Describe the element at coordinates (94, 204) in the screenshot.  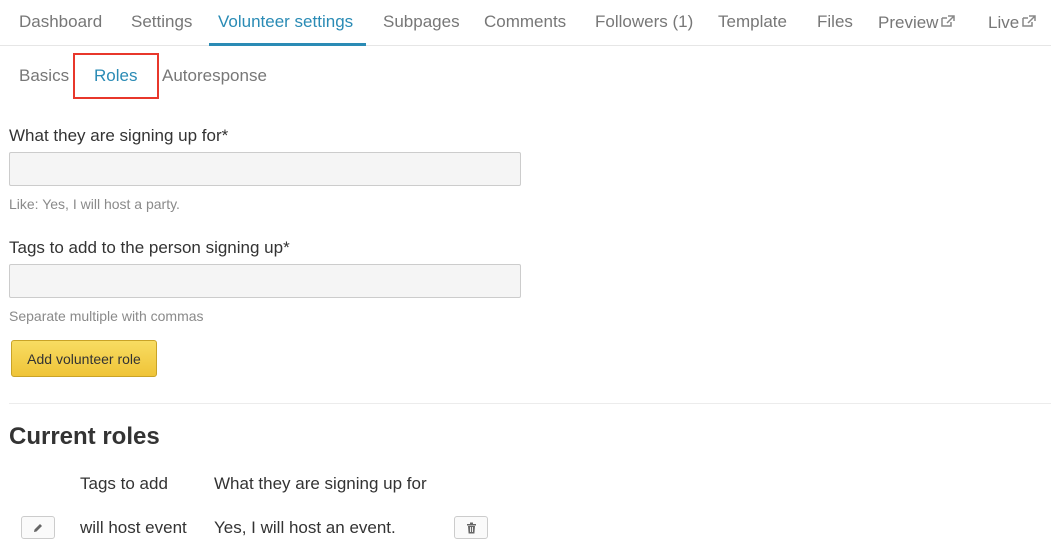
I see `signing-up-help: Like: Yes, I will host a party.` at that location.